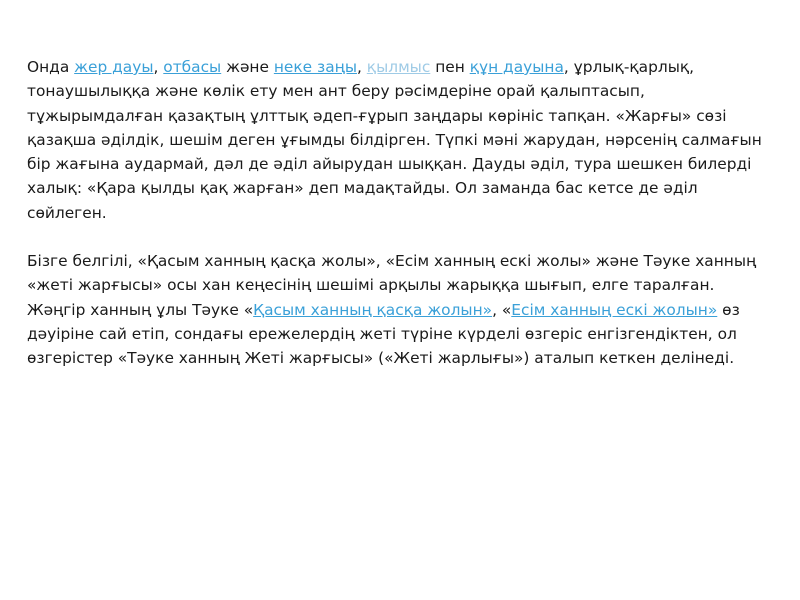 This screenshot has height=600, width=800. Describe the element at coordinates (192, 67) in the screenshot. I see `link-otbasy: отбасы` at that location.